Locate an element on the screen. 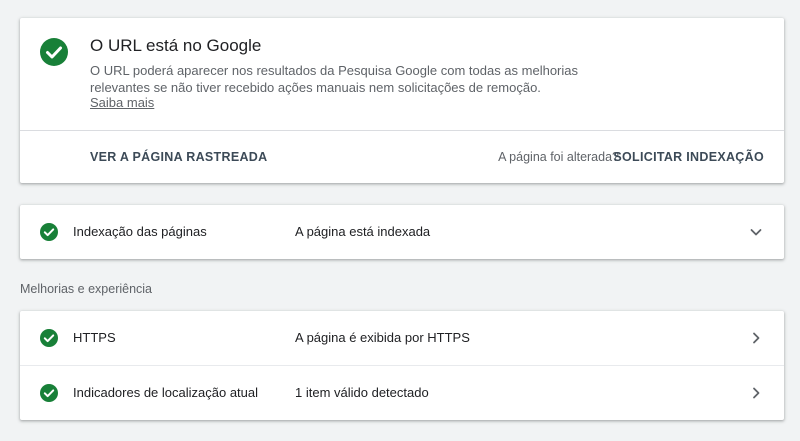 This screenshot has height=441, width=800. section-label: Melhorias e experiência is located at coordinates (86, 289).